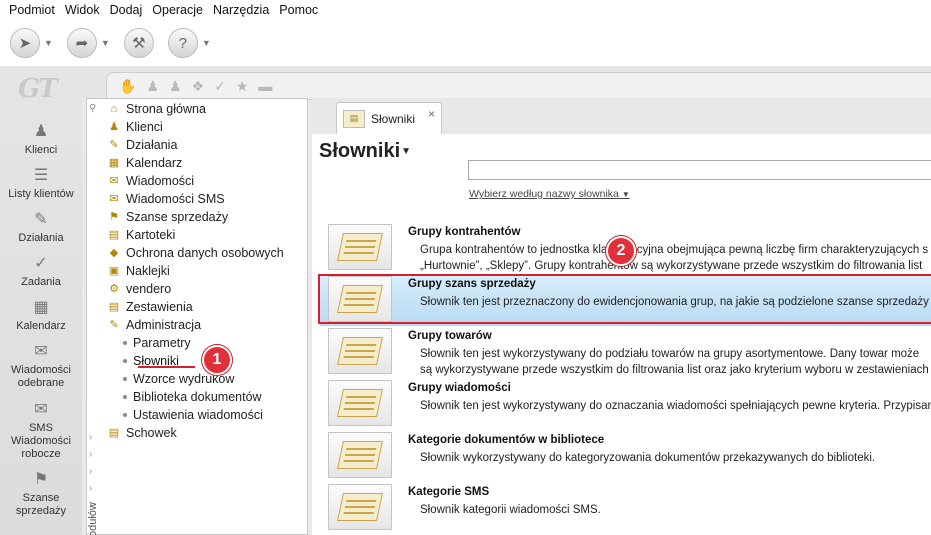  I want to click on clipboard-icon: ▤, so click(114, 433).